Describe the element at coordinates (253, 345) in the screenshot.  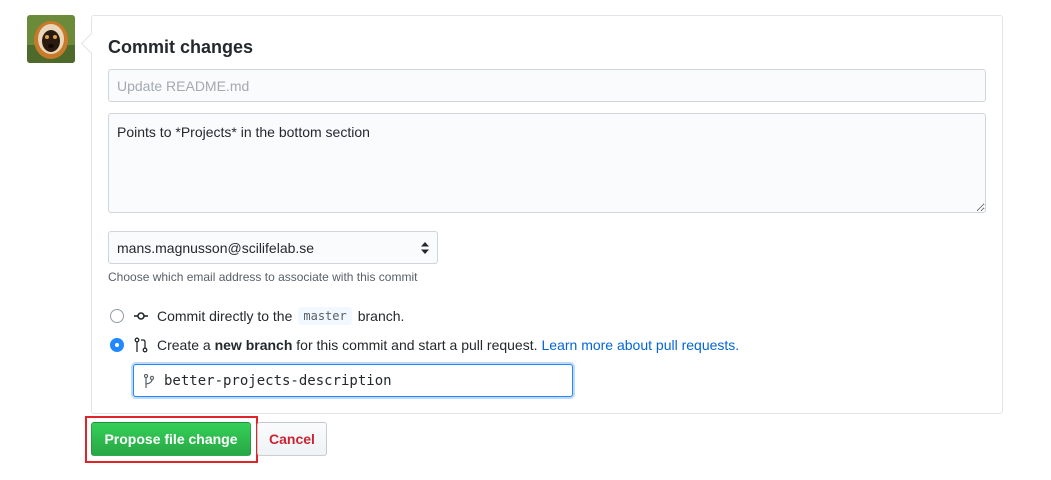
I see `new-branch-bold: new branch` at that location.